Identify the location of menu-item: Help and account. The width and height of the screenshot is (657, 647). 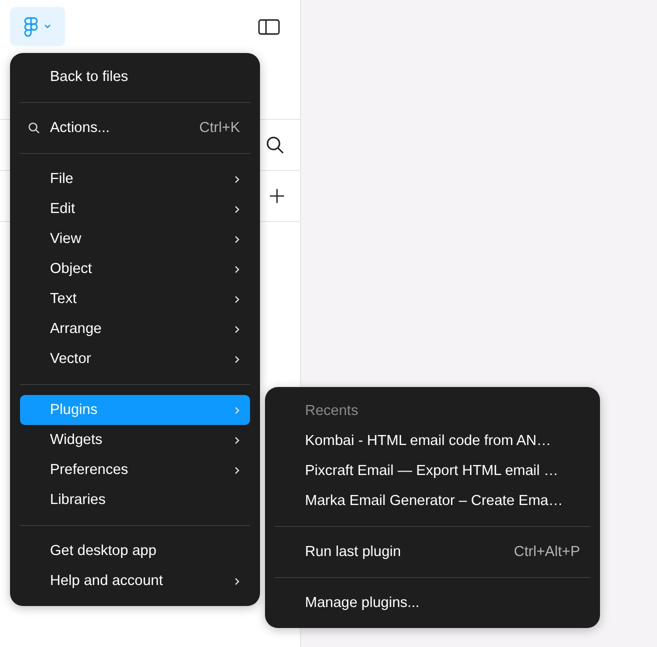
(135, 581).